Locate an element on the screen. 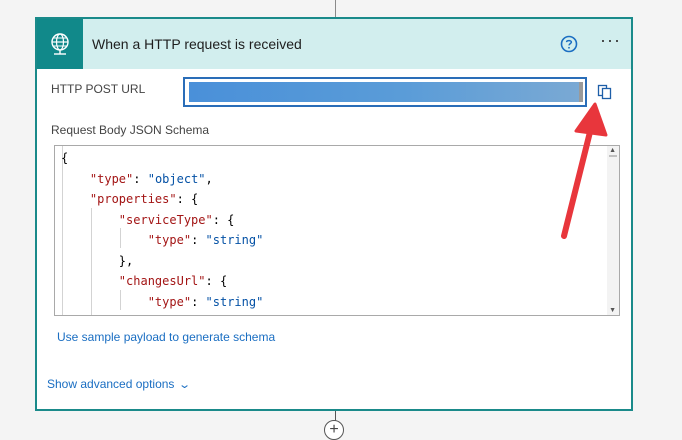 This screenshot has width=682, height=440. show-advanced-options-link: Show advanced options ⌄ is located at coordinates (119, 384).